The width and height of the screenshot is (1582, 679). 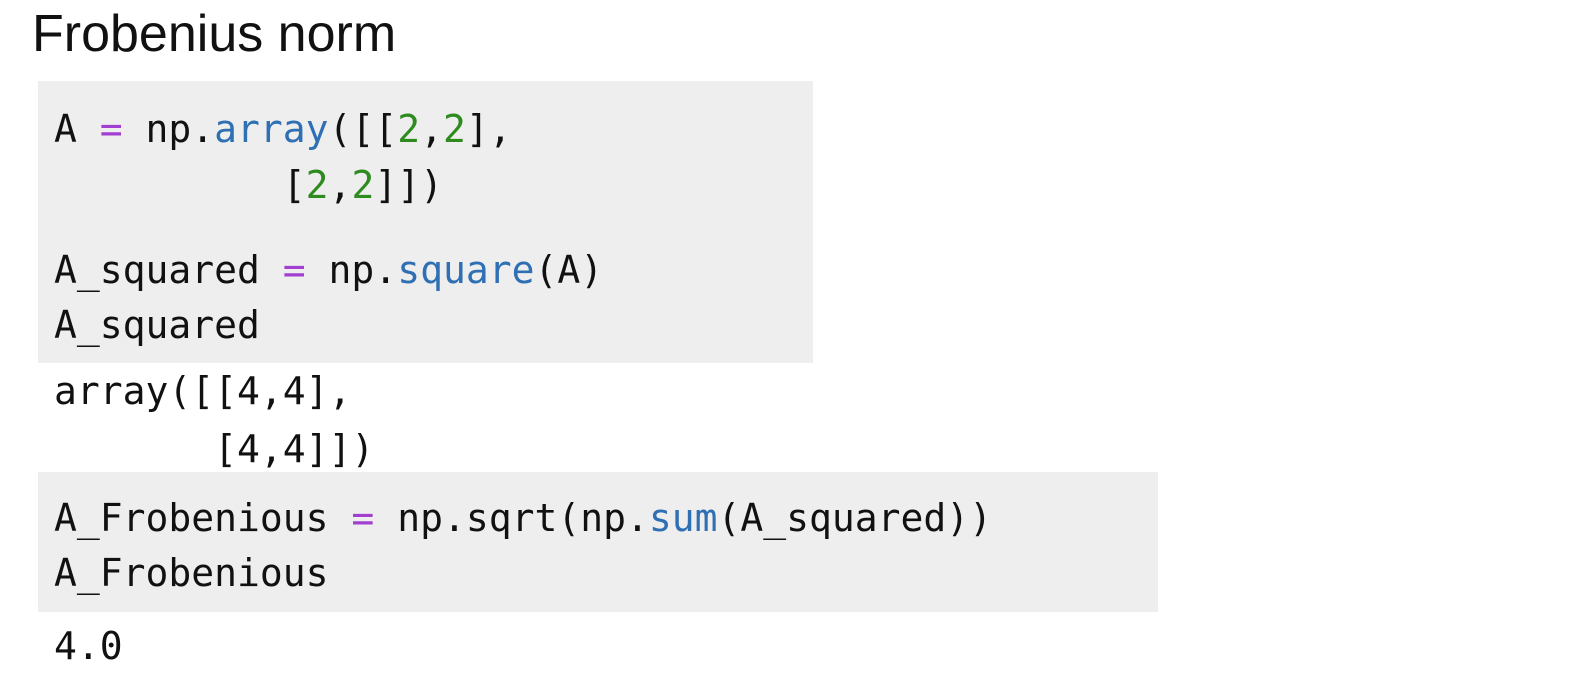 What do you see at coordinates (408, 185) in the screenshot?
I see `code-token-punct: ]])` at bounding box center [408, 185].